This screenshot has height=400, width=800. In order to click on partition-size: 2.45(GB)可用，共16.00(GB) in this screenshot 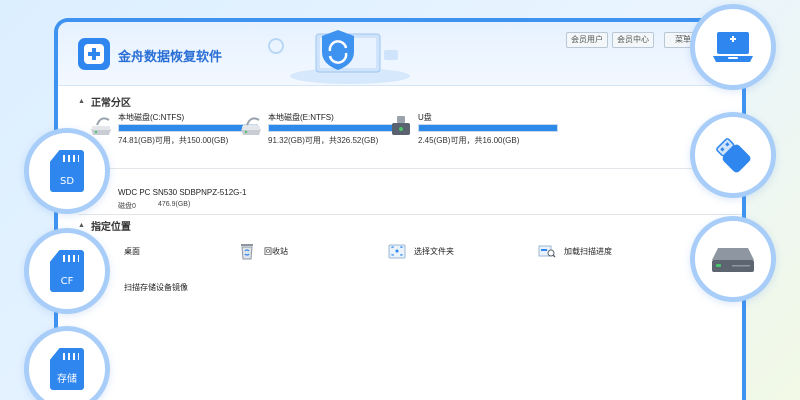, I will do `click(469, 140)`.